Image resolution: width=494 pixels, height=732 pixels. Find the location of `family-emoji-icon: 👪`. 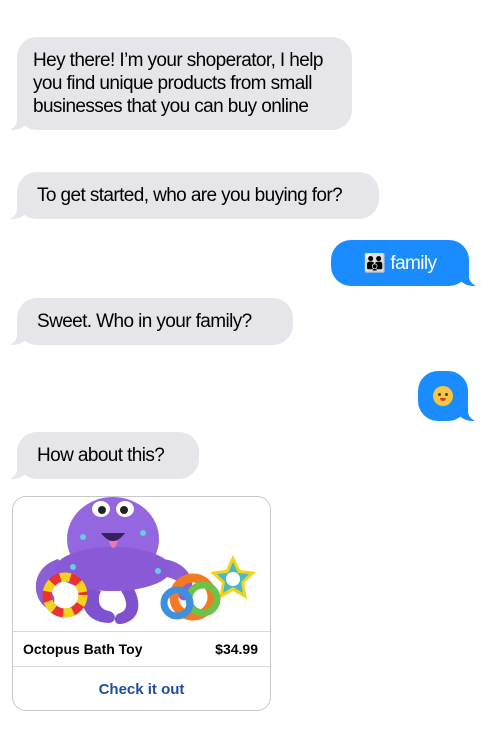

family-emoji-icon: 👪 is located at coordinates (374, 262).